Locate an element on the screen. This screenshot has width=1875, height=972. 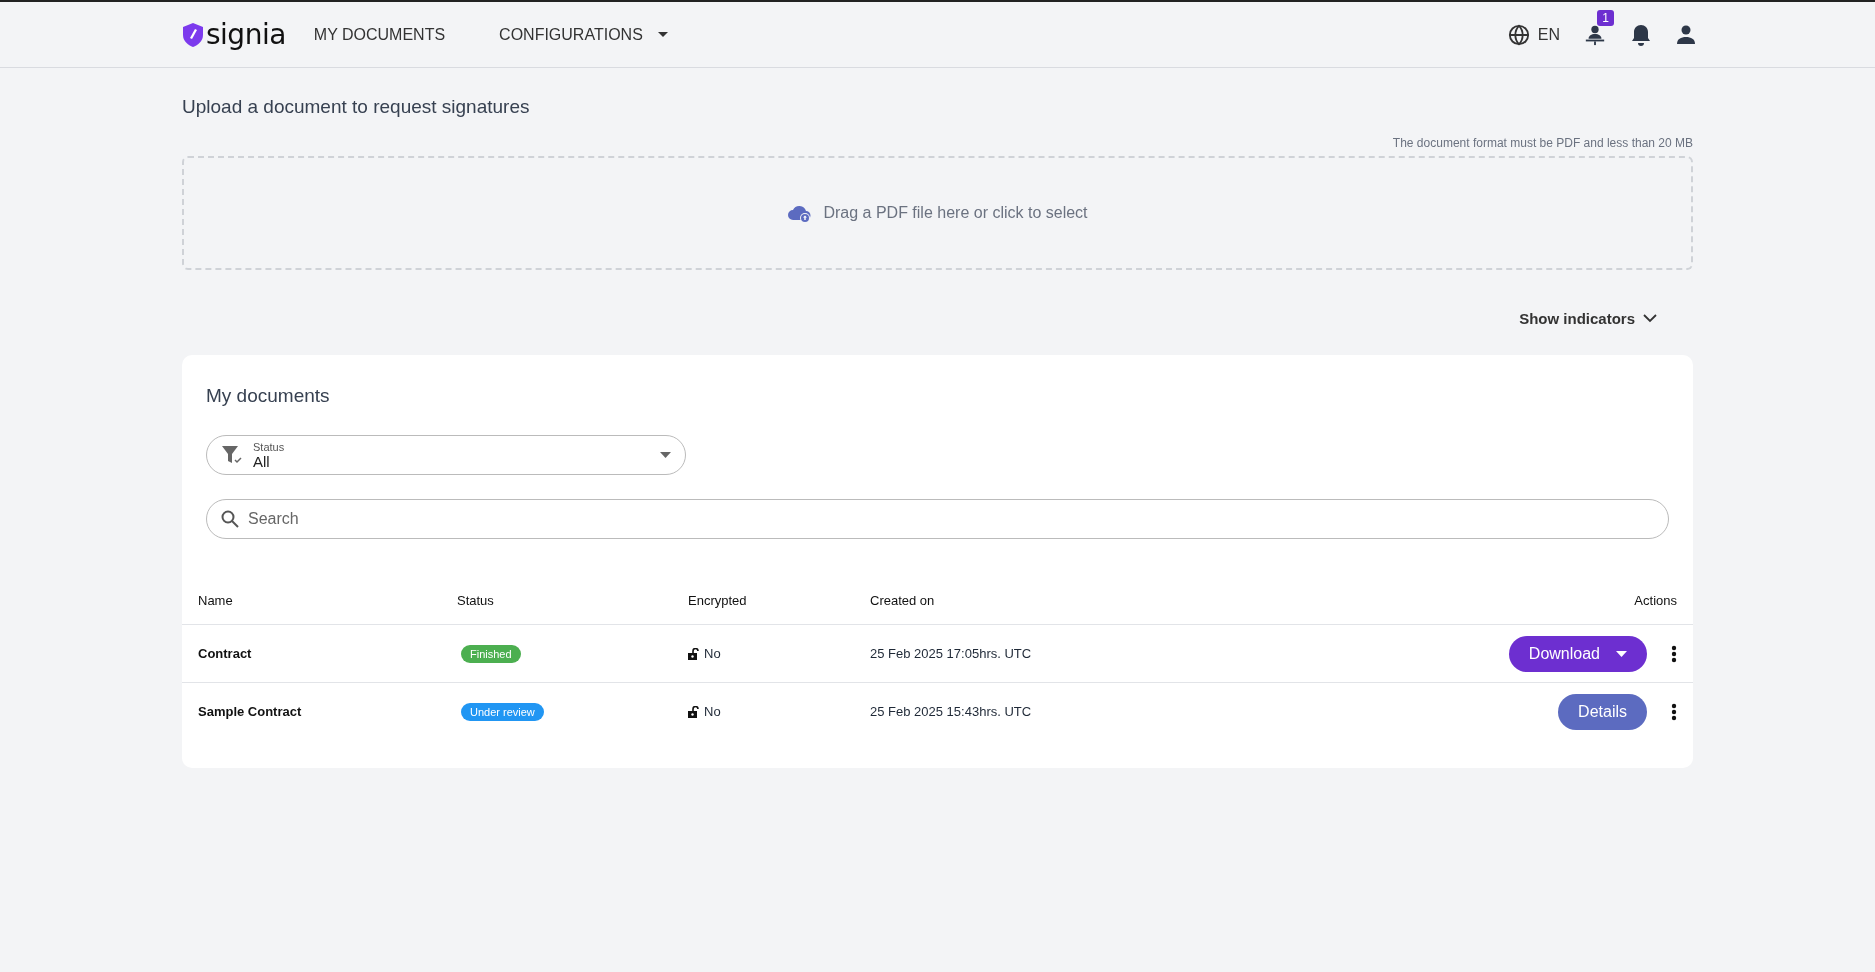
format-note: The document format must be PDF and less than 20 MB is located at coordinates (1542, 143).